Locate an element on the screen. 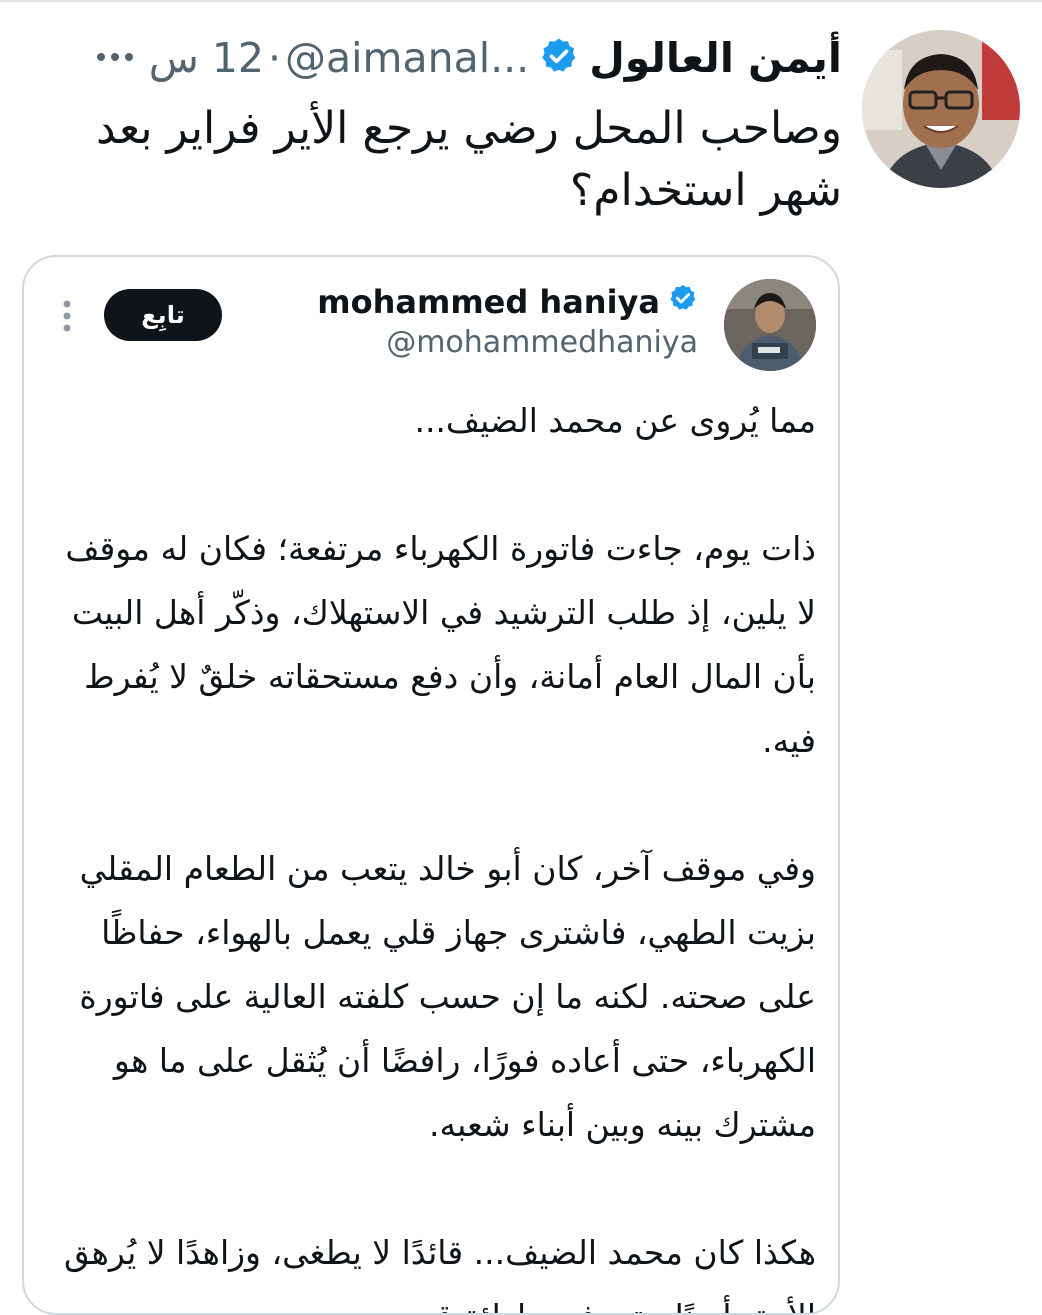 Image resolution: width=1042 pixels, height=1315 pixels. tweet-text-line: شهر استخدام؟ is located at coordinates (705, 190).